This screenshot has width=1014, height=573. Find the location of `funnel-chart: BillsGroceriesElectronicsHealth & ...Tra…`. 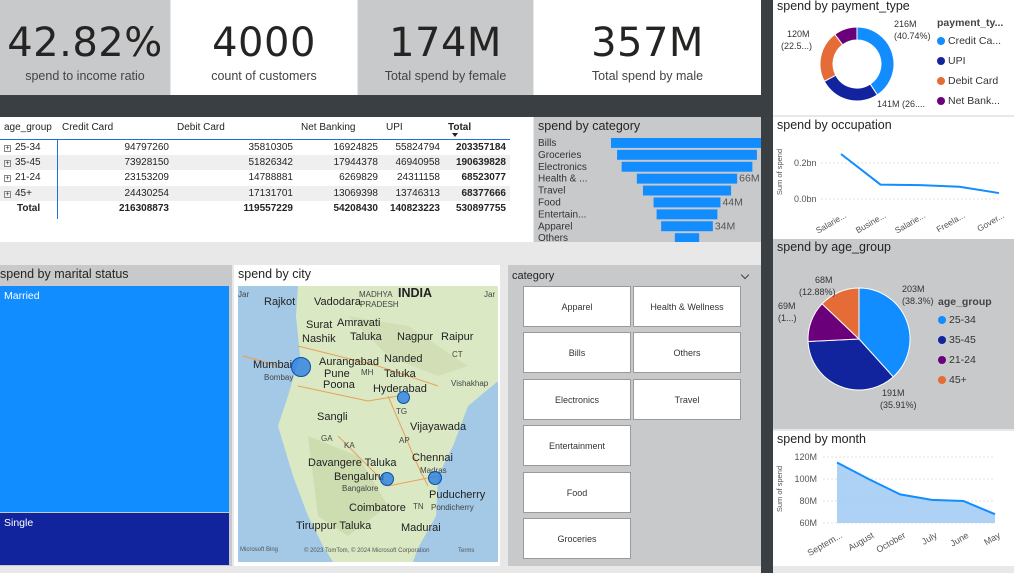

funnel-chart: BillsGroceriesElectronicsHealth & ...Tra… is located at coordinates (647, 179).